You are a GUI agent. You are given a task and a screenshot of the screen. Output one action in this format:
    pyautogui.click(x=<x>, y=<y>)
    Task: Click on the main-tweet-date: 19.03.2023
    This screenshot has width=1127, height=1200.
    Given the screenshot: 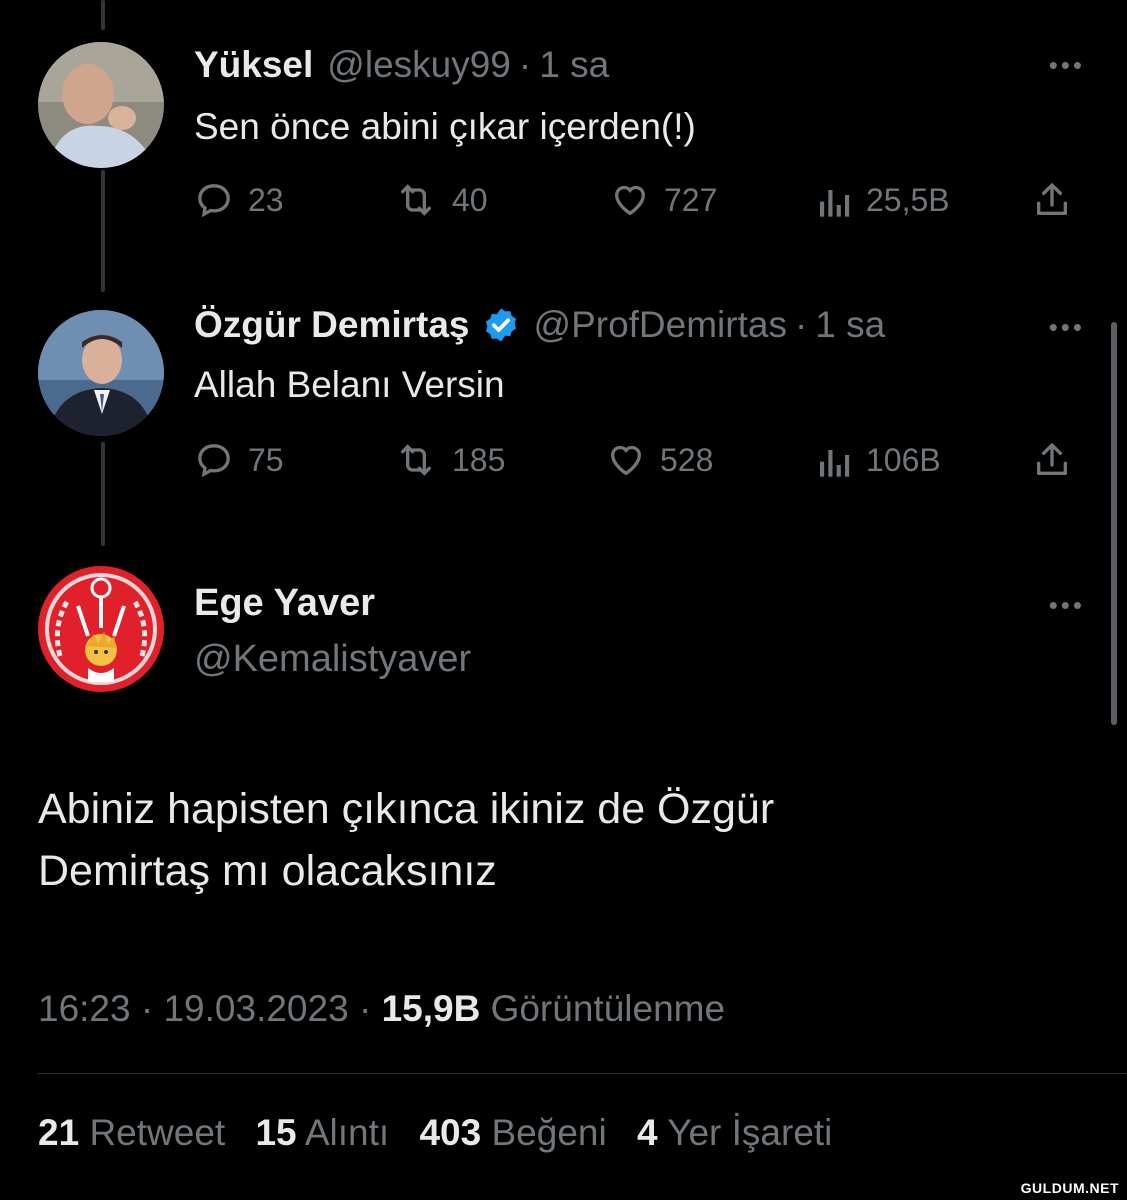 What is the action you would take?
    pyautogui.click(x=255, y=1008)
    